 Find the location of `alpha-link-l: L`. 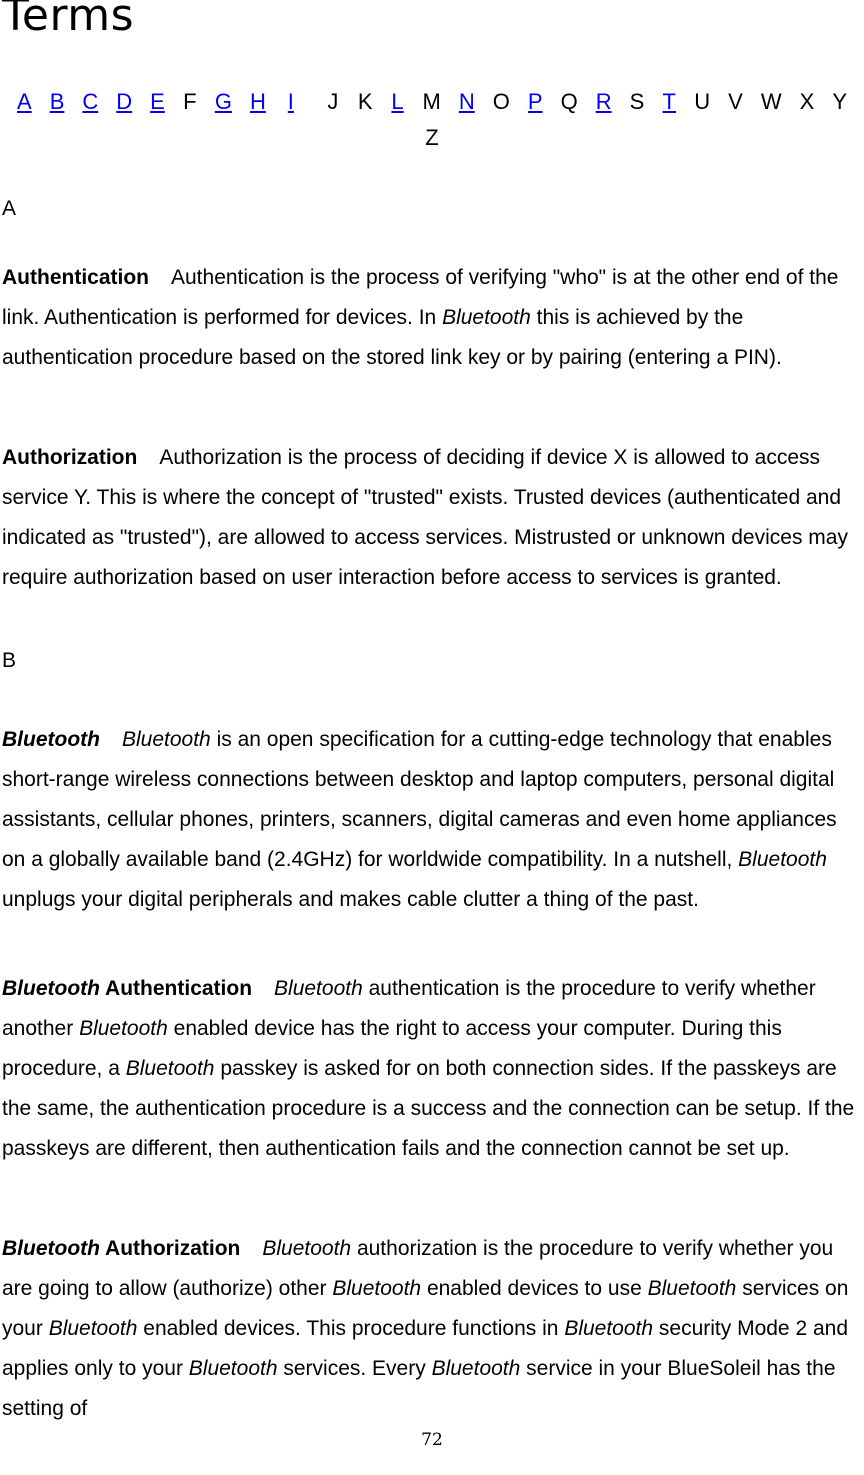

alpha-link-l: L is located at coordinates (398, 102).